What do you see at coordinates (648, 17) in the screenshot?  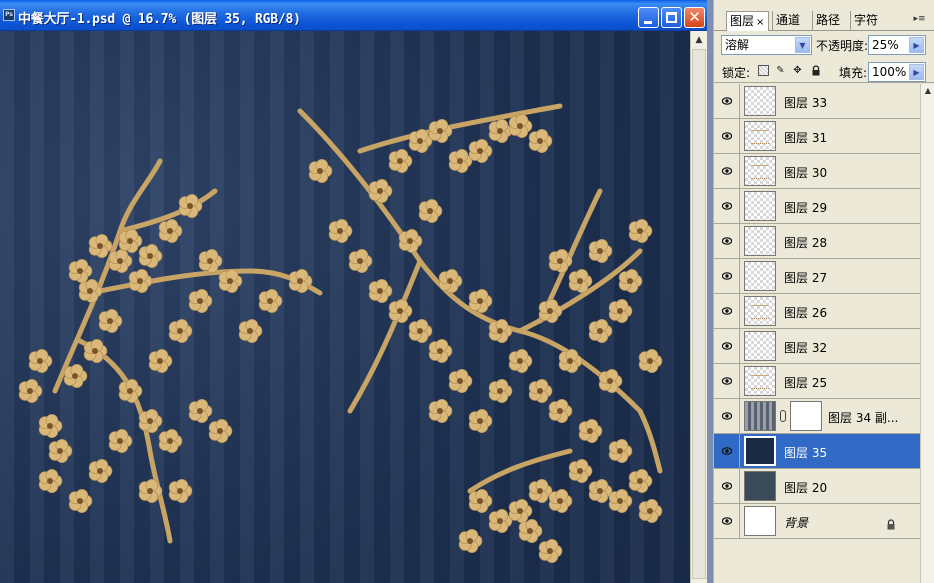 I see `minimize-button` at bounding box center [648, 17].